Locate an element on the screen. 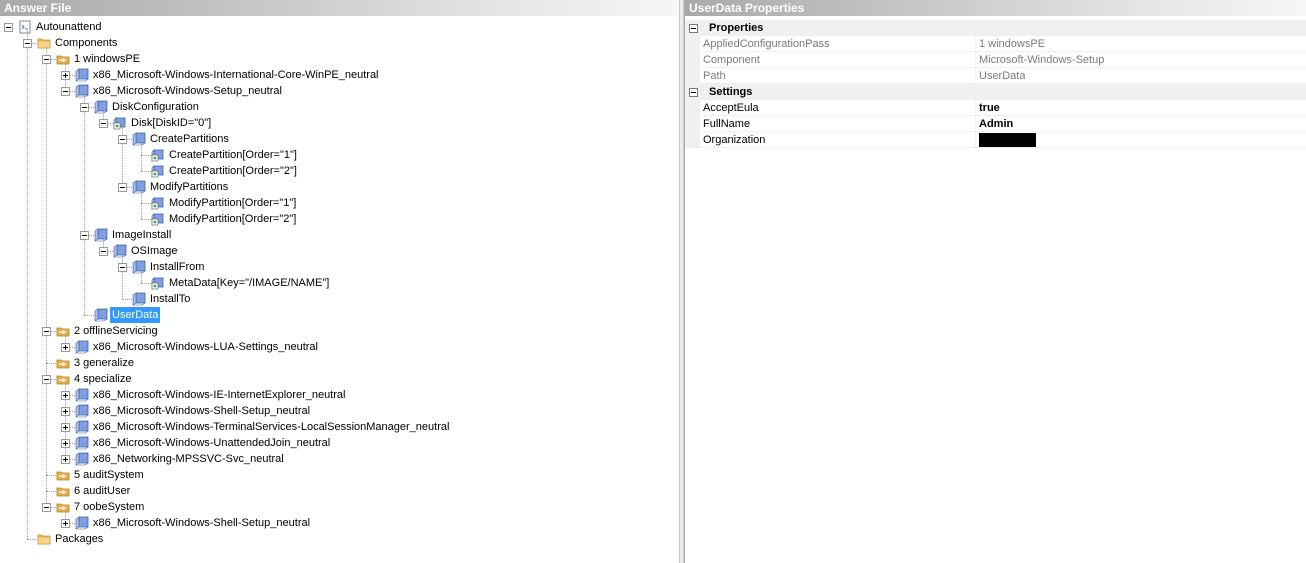  tree-node: 1 windowsPE is located at coordinates (339, 59).